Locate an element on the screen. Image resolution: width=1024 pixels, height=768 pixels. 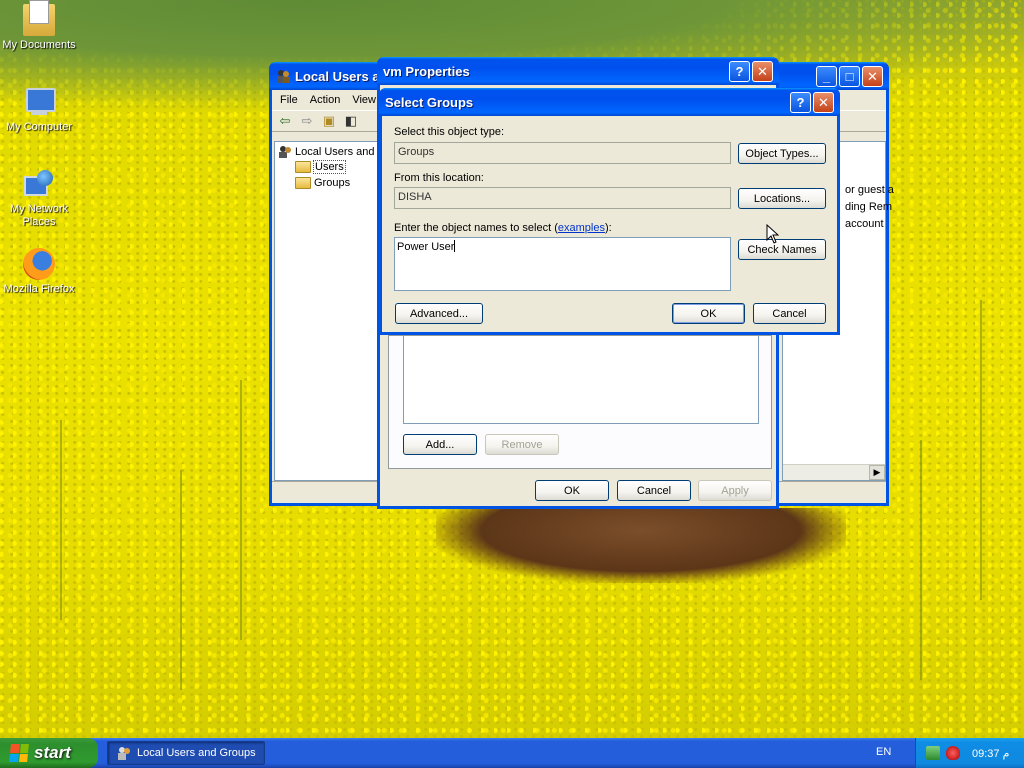
desktop-icon-label: My Documents is located at coordinates (39, 45).